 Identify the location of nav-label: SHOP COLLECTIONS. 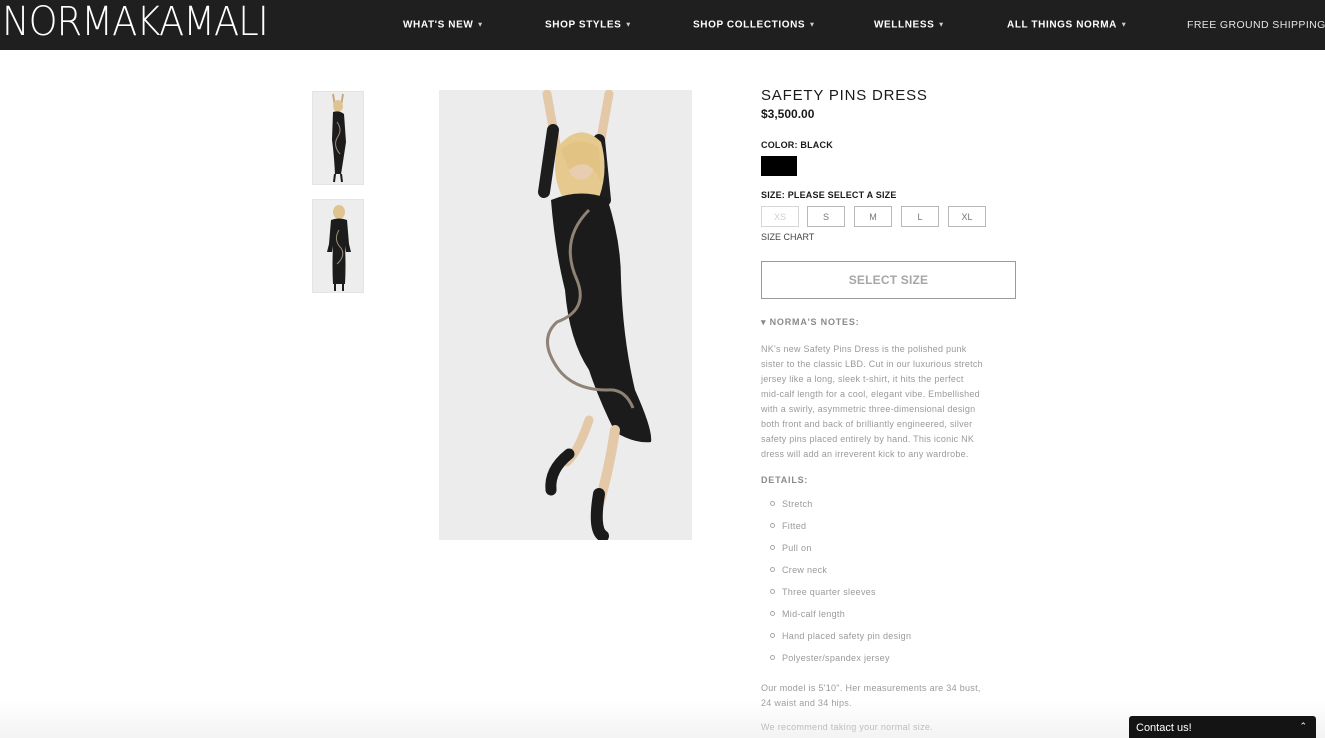
(749, 25).